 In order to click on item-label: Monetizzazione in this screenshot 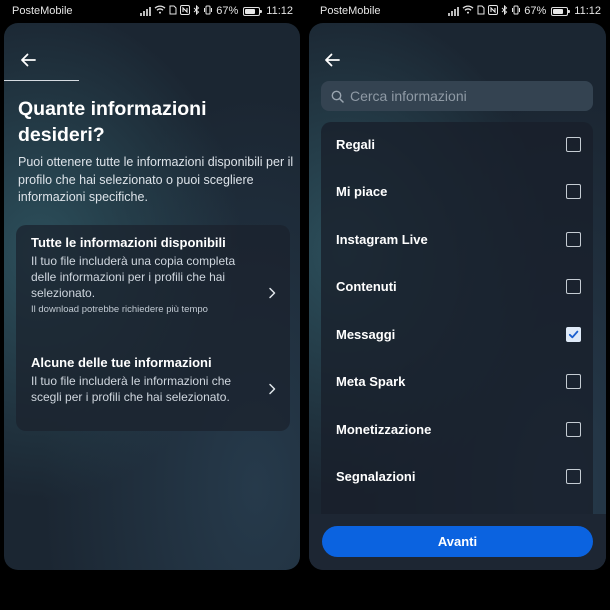, I will do `click(384, 429)`.